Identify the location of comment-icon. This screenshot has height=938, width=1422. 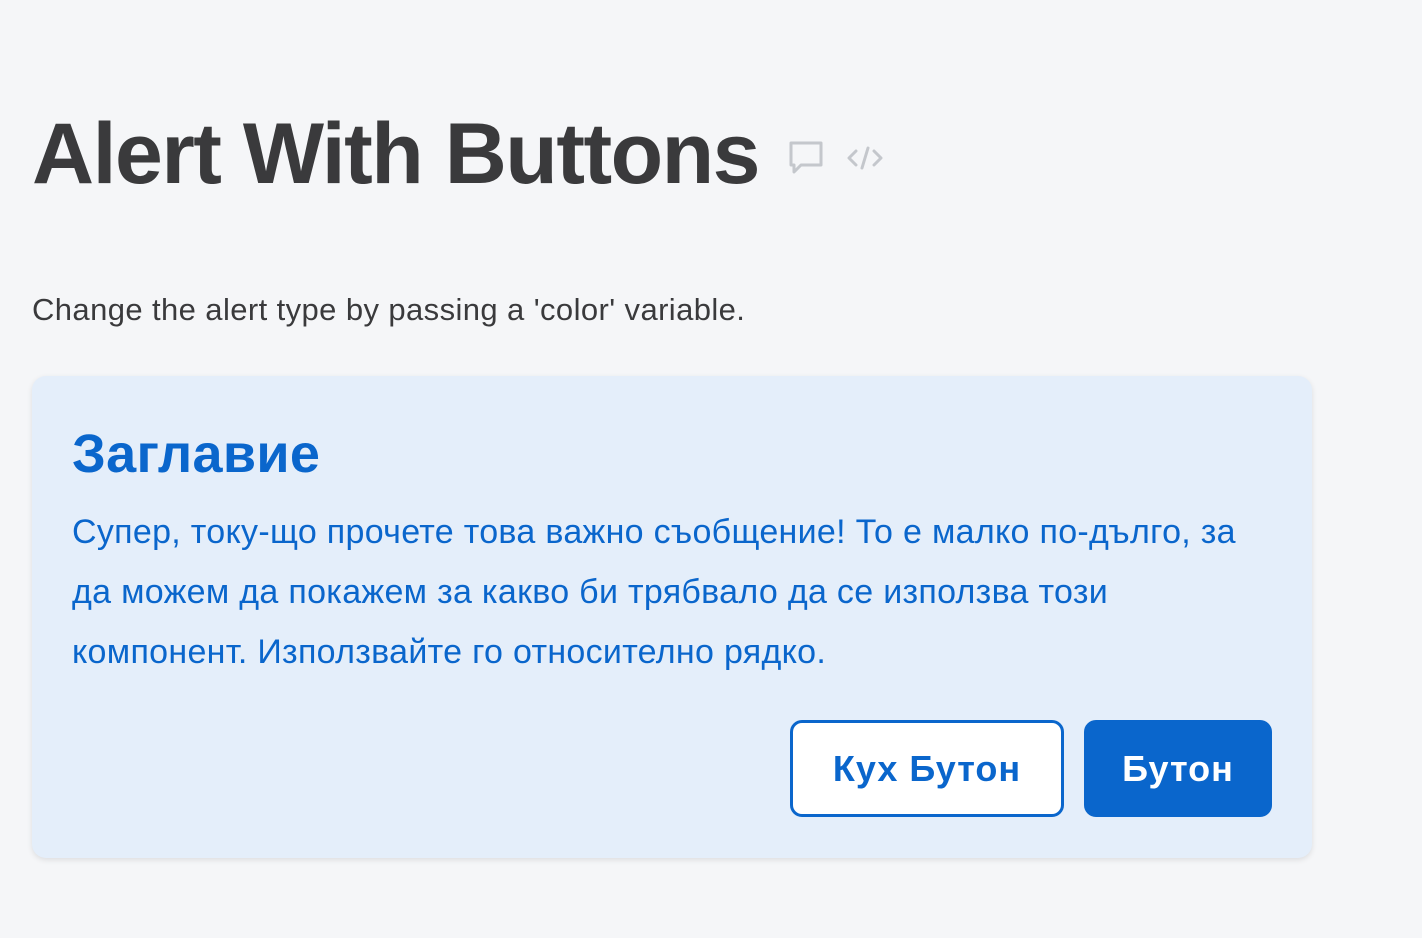
(806, 158).